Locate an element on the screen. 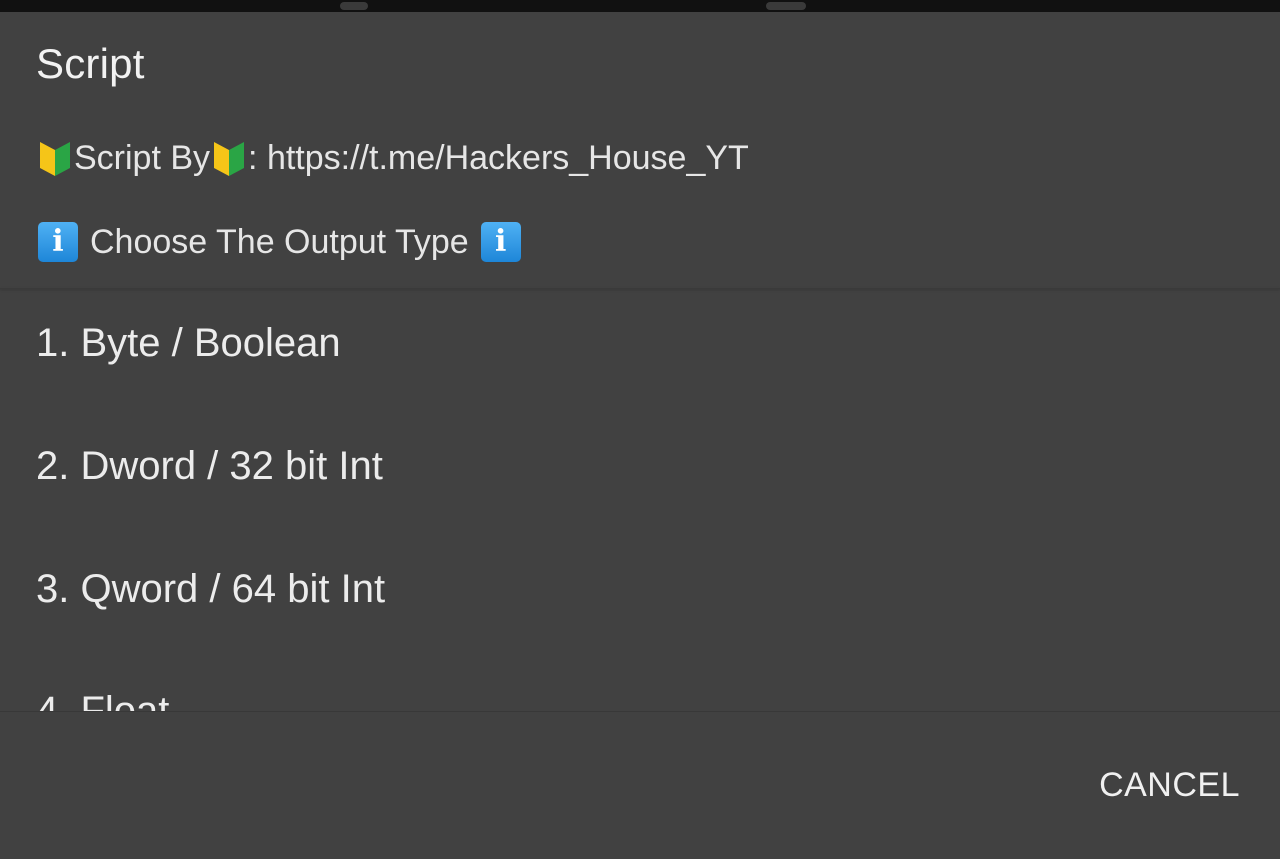 This screenshot has width=1280, height=859. prompt-text: Choose The Output Type is located at coordinates (279, 241).